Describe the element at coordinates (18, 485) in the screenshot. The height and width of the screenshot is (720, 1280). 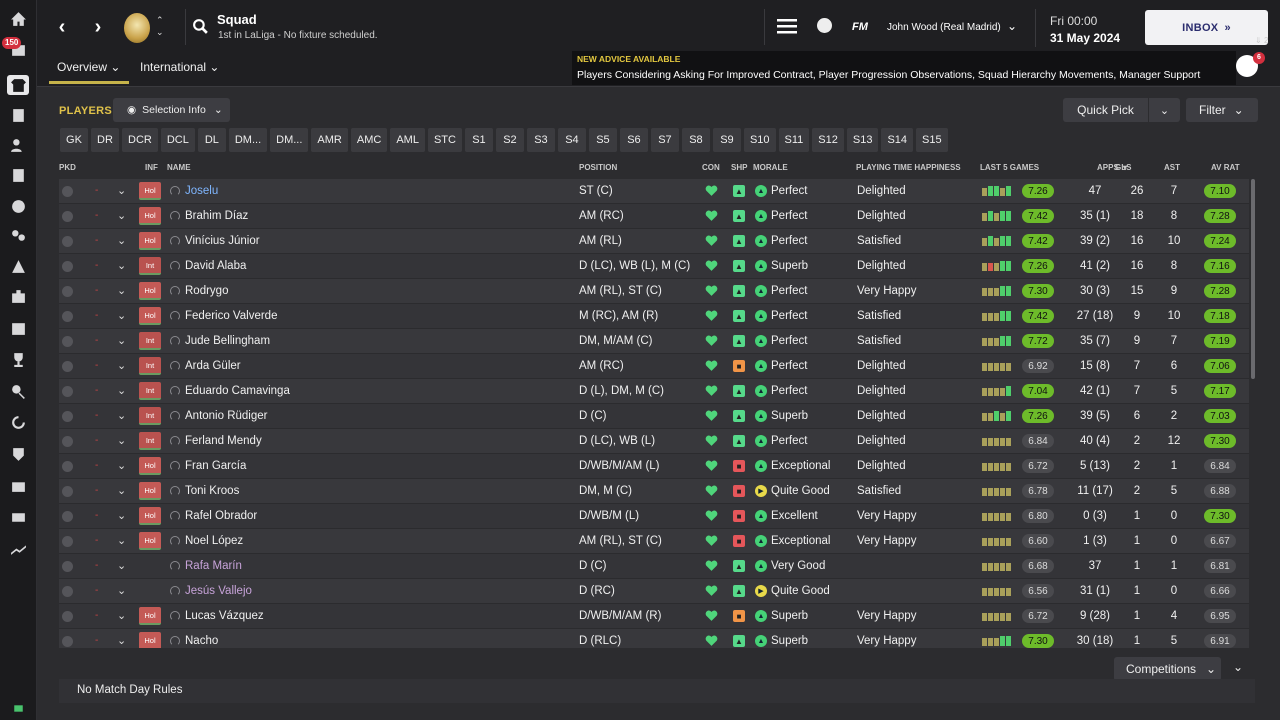
I see `finances-icon` at that location.